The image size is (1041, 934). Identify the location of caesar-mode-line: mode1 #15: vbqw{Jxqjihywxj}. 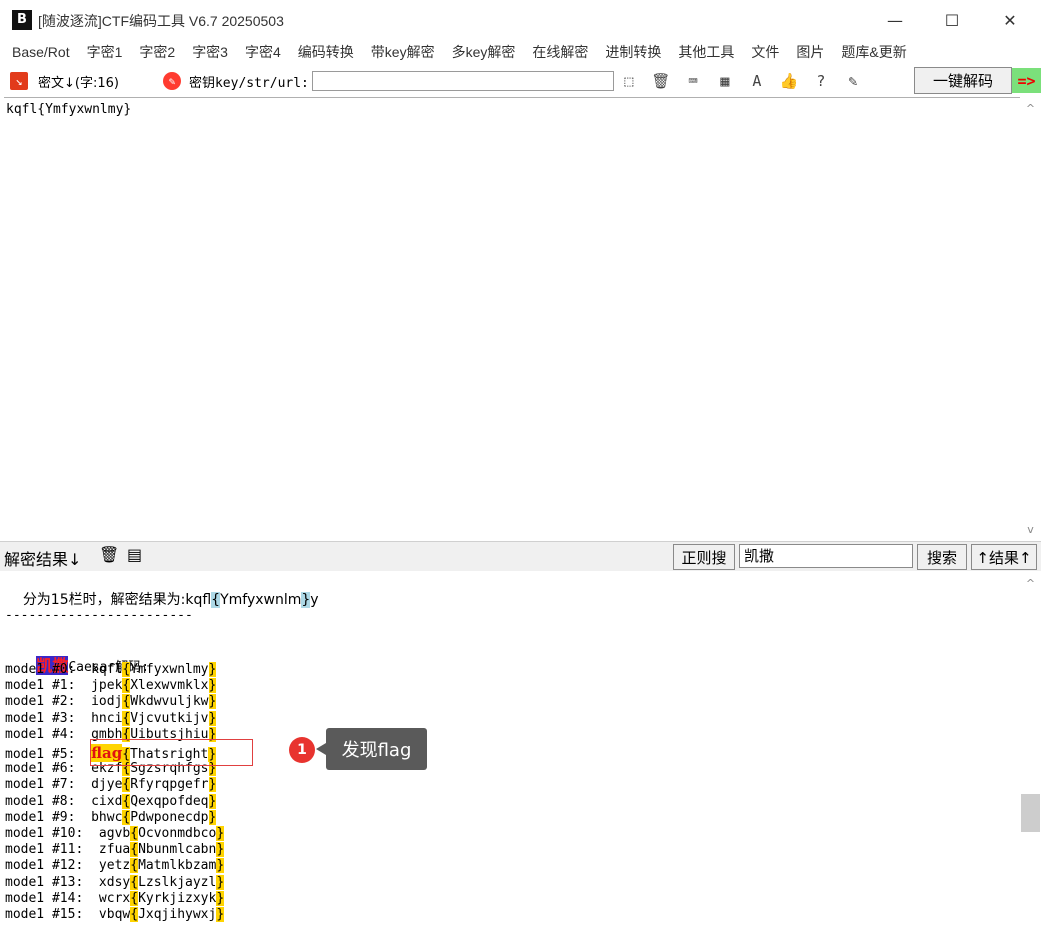
(115, 915).